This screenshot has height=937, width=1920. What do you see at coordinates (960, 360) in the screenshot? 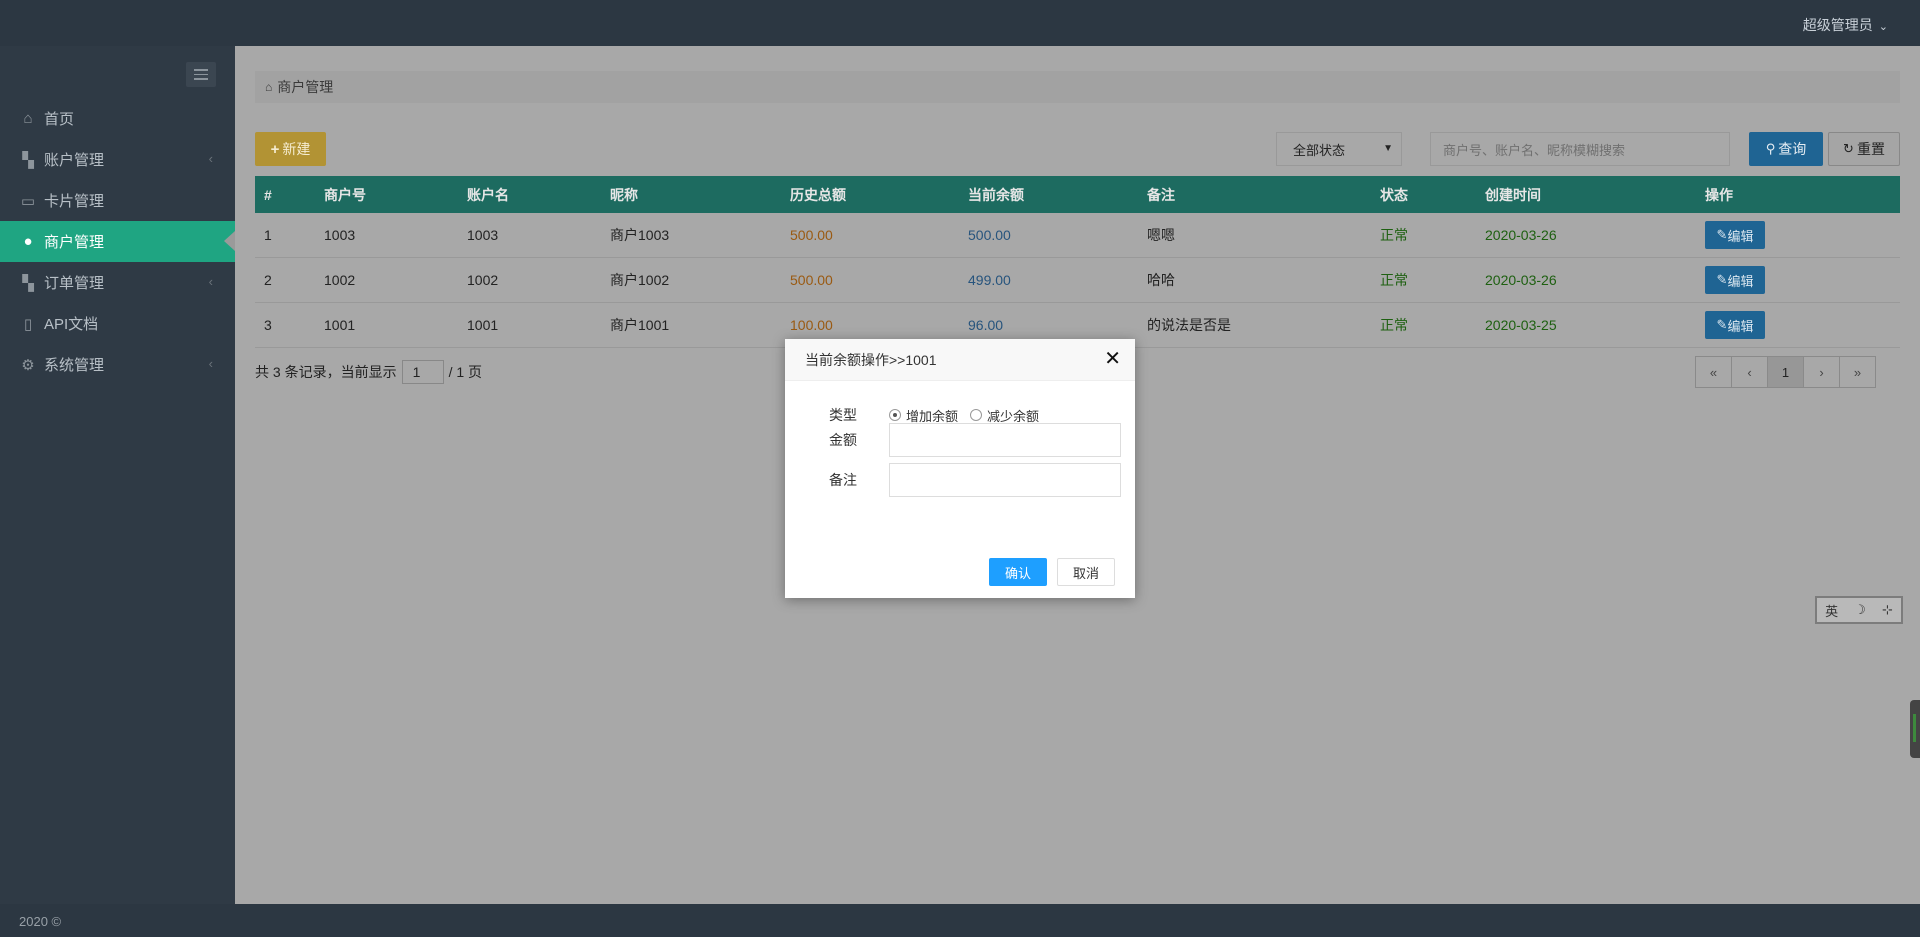
I see `modal-header: 当前余额操作>>1001 ✕` at bounding box center [960, 360].